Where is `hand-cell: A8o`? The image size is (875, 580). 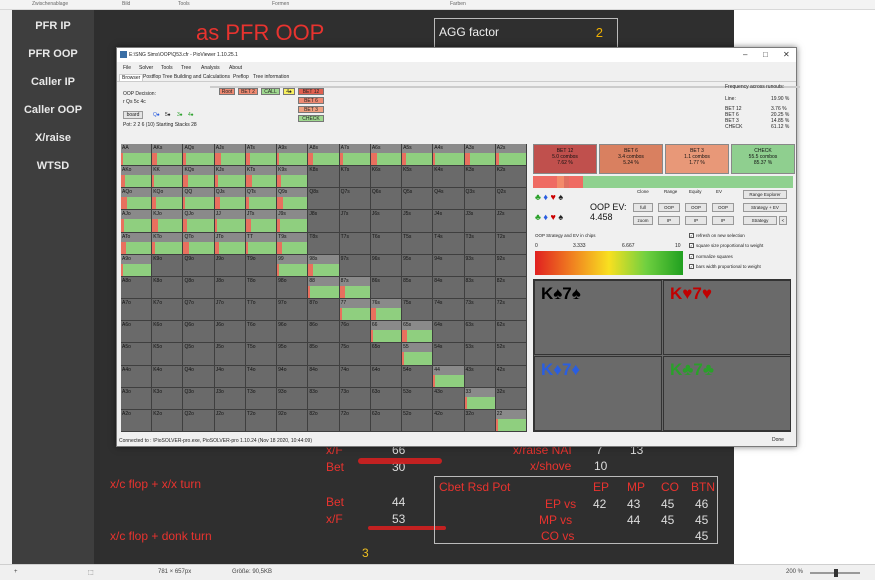 hand-cell: A8o is located at coordinates (137, 288).